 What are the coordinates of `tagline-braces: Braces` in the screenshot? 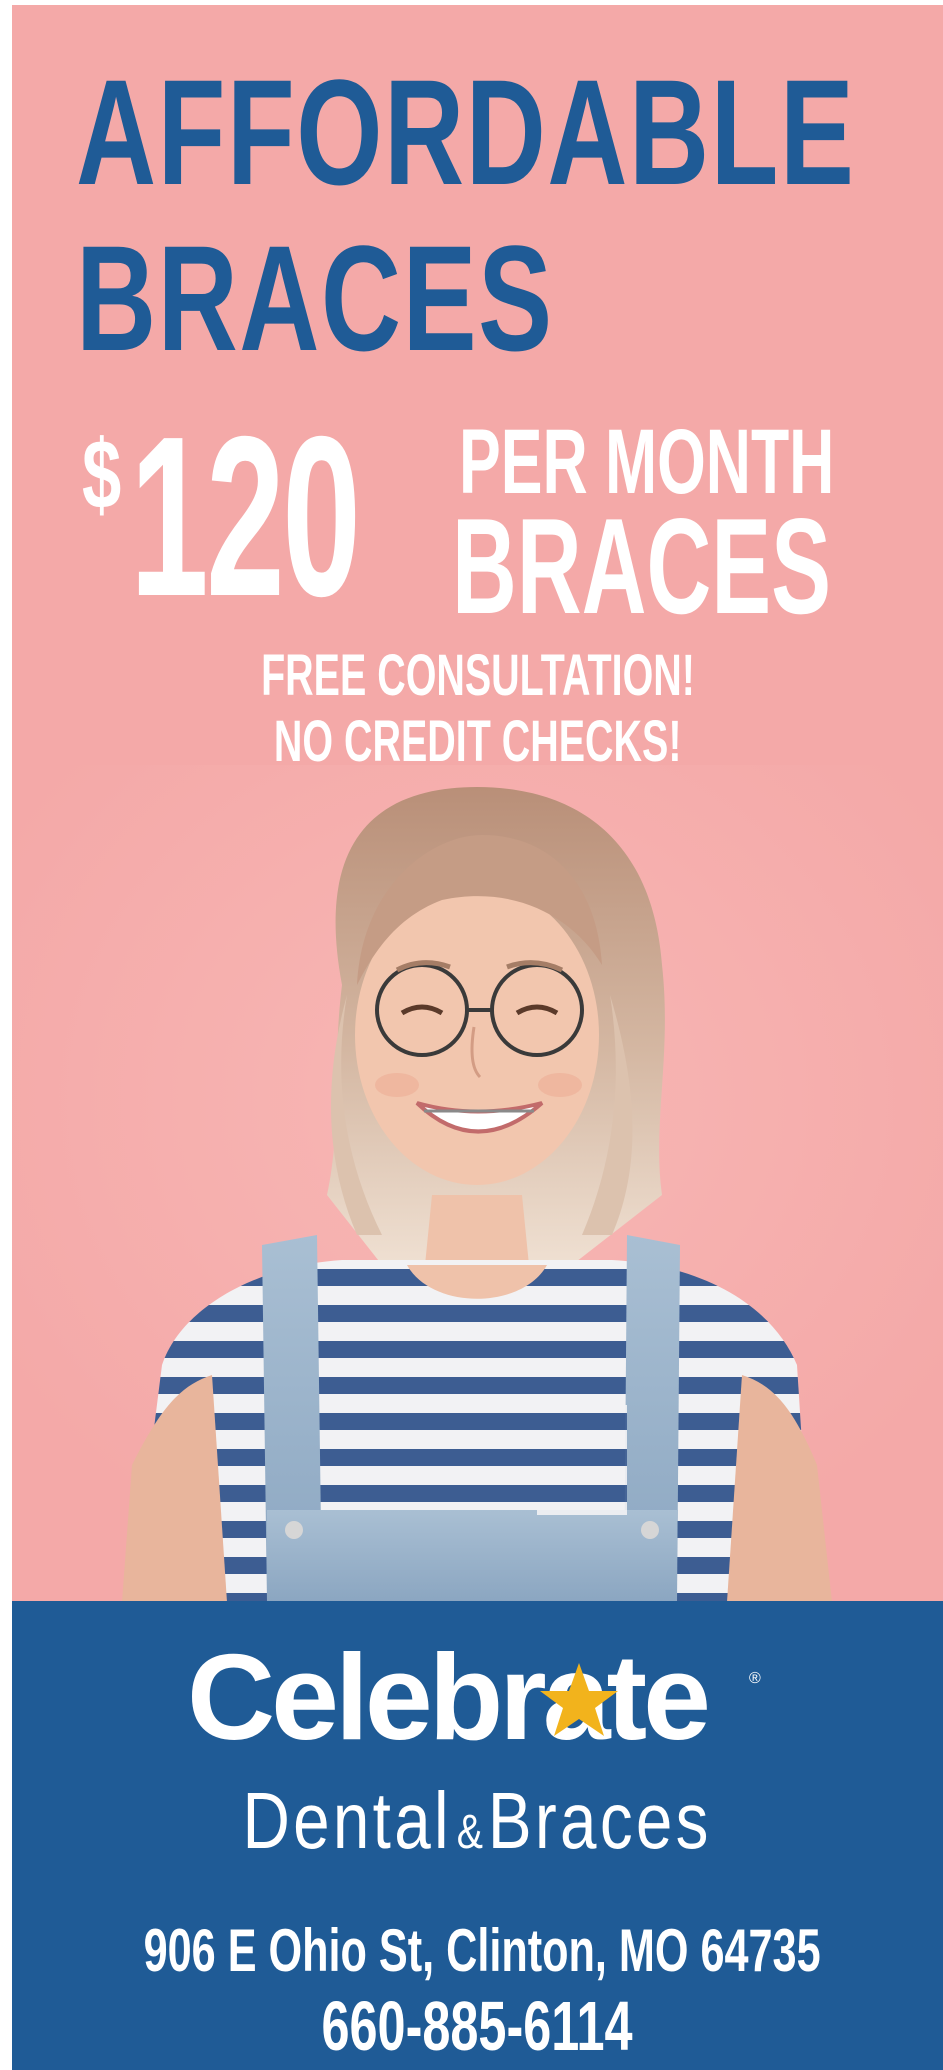 It's located at (600, 1820).